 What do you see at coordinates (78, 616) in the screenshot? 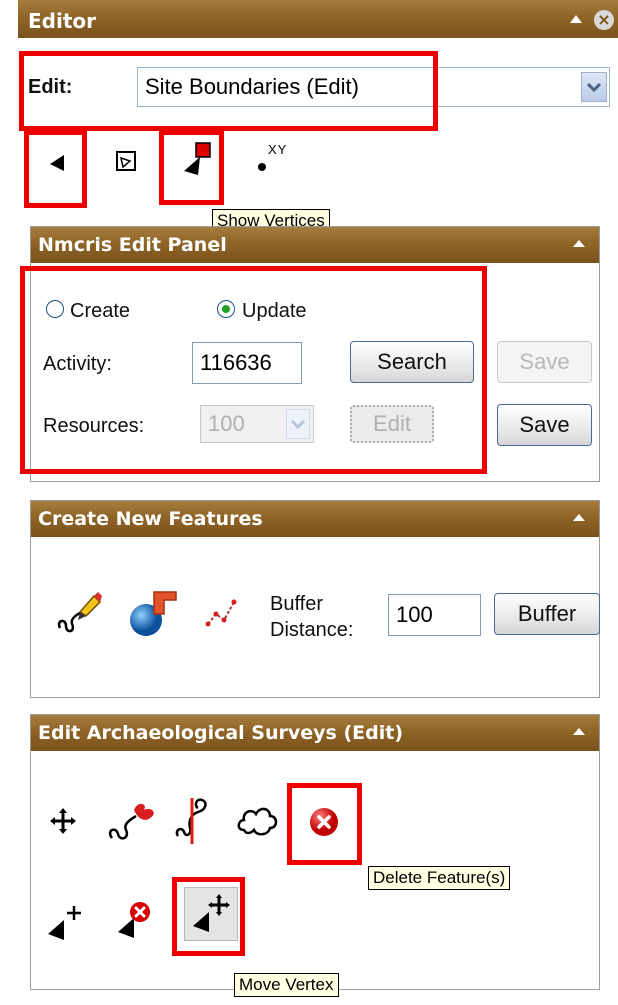
I see `draw-freehand-icon` at bounding box center [78, 616].